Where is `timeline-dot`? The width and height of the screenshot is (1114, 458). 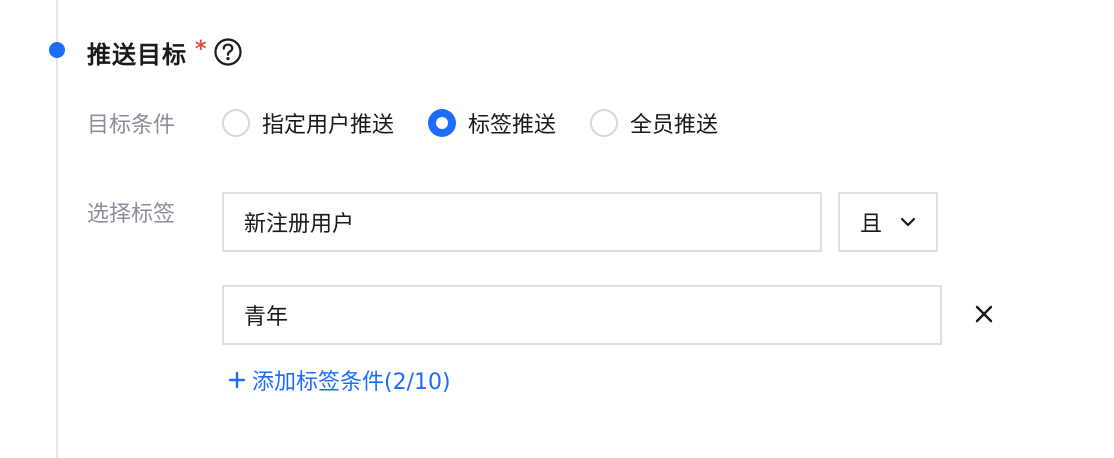
timeline-dot is located at coordinates (57, 50).